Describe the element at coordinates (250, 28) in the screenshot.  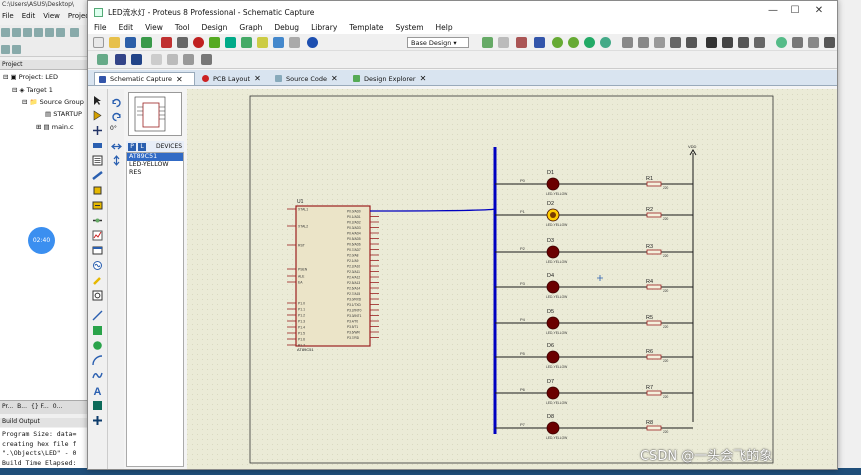
I see `menu-graph: Graph` at that location.